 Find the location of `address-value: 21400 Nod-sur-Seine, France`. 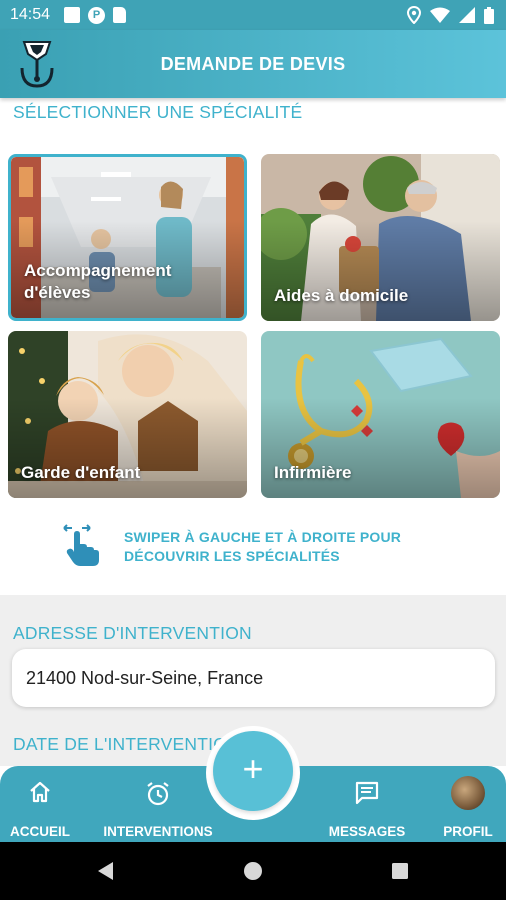

address-value: 21400 Nod-sur-Seine, France is located at coordinates (145, 678).